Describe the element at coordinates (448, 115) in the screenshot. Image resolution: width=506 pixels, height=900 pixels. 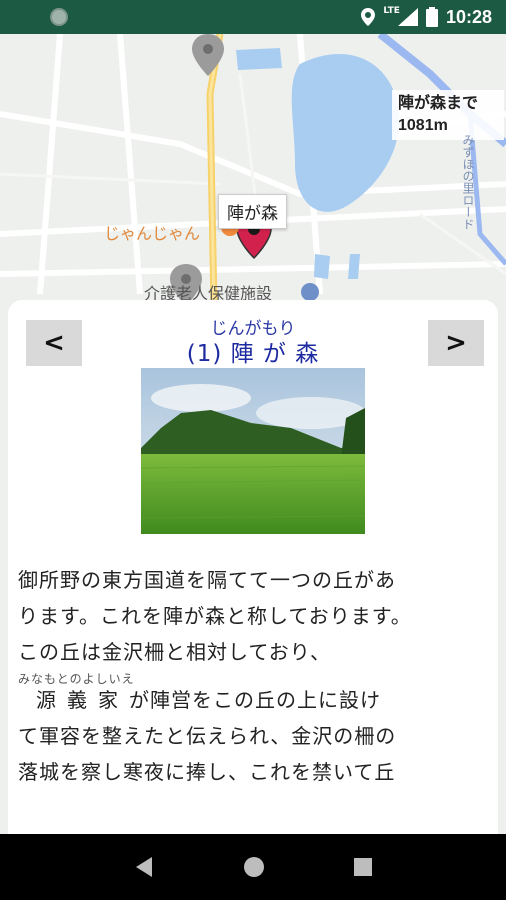
I see `distance-label: 陣が森まで 1081m` at that location.